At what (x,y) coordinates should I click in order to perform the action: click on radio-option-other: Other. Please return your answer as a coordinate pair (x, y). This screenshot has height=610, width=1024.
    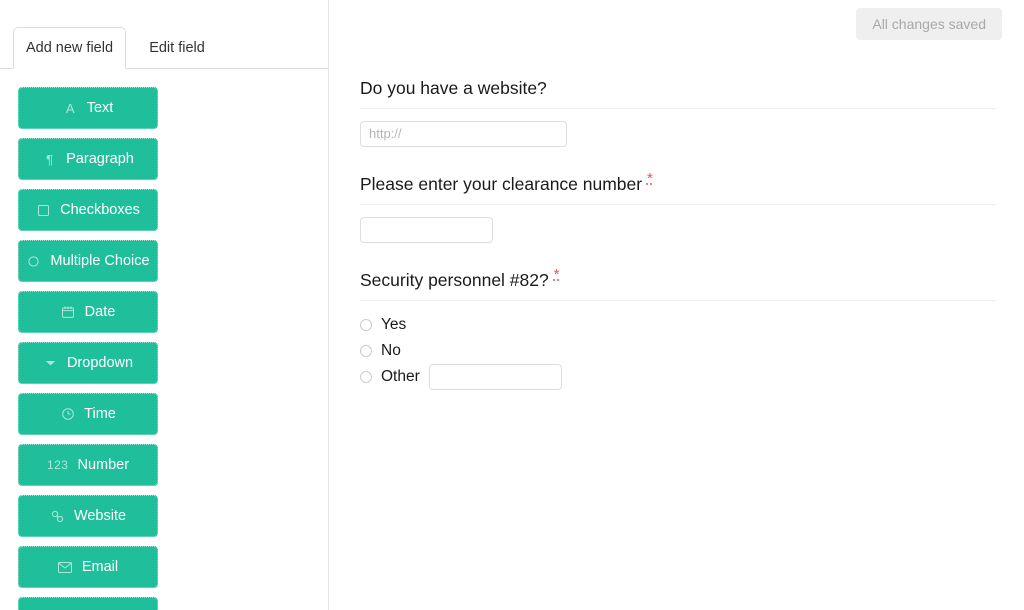
    Looking at the image, I should click on (678, 376).